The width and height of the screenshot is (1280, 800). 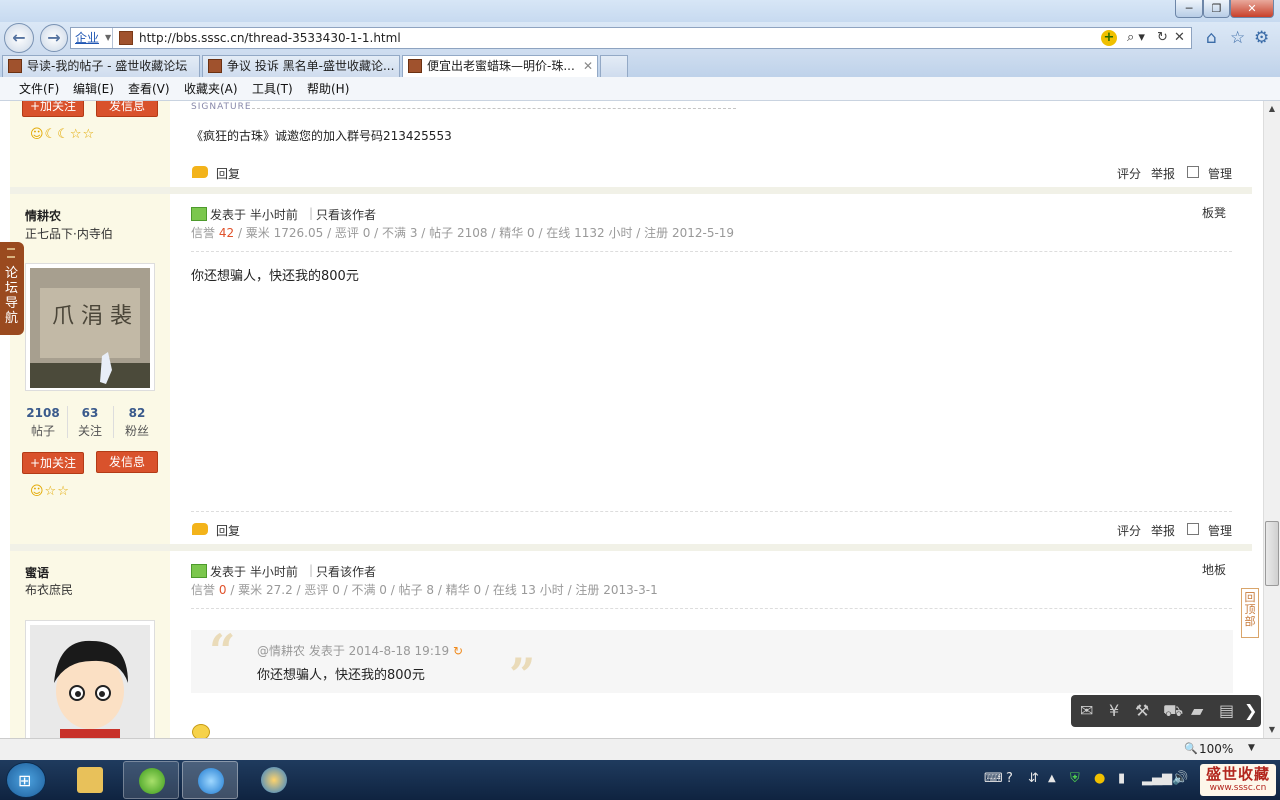 I want to click on scroll-down-arrow-icon: ▼, so click(x=1272, y=730).